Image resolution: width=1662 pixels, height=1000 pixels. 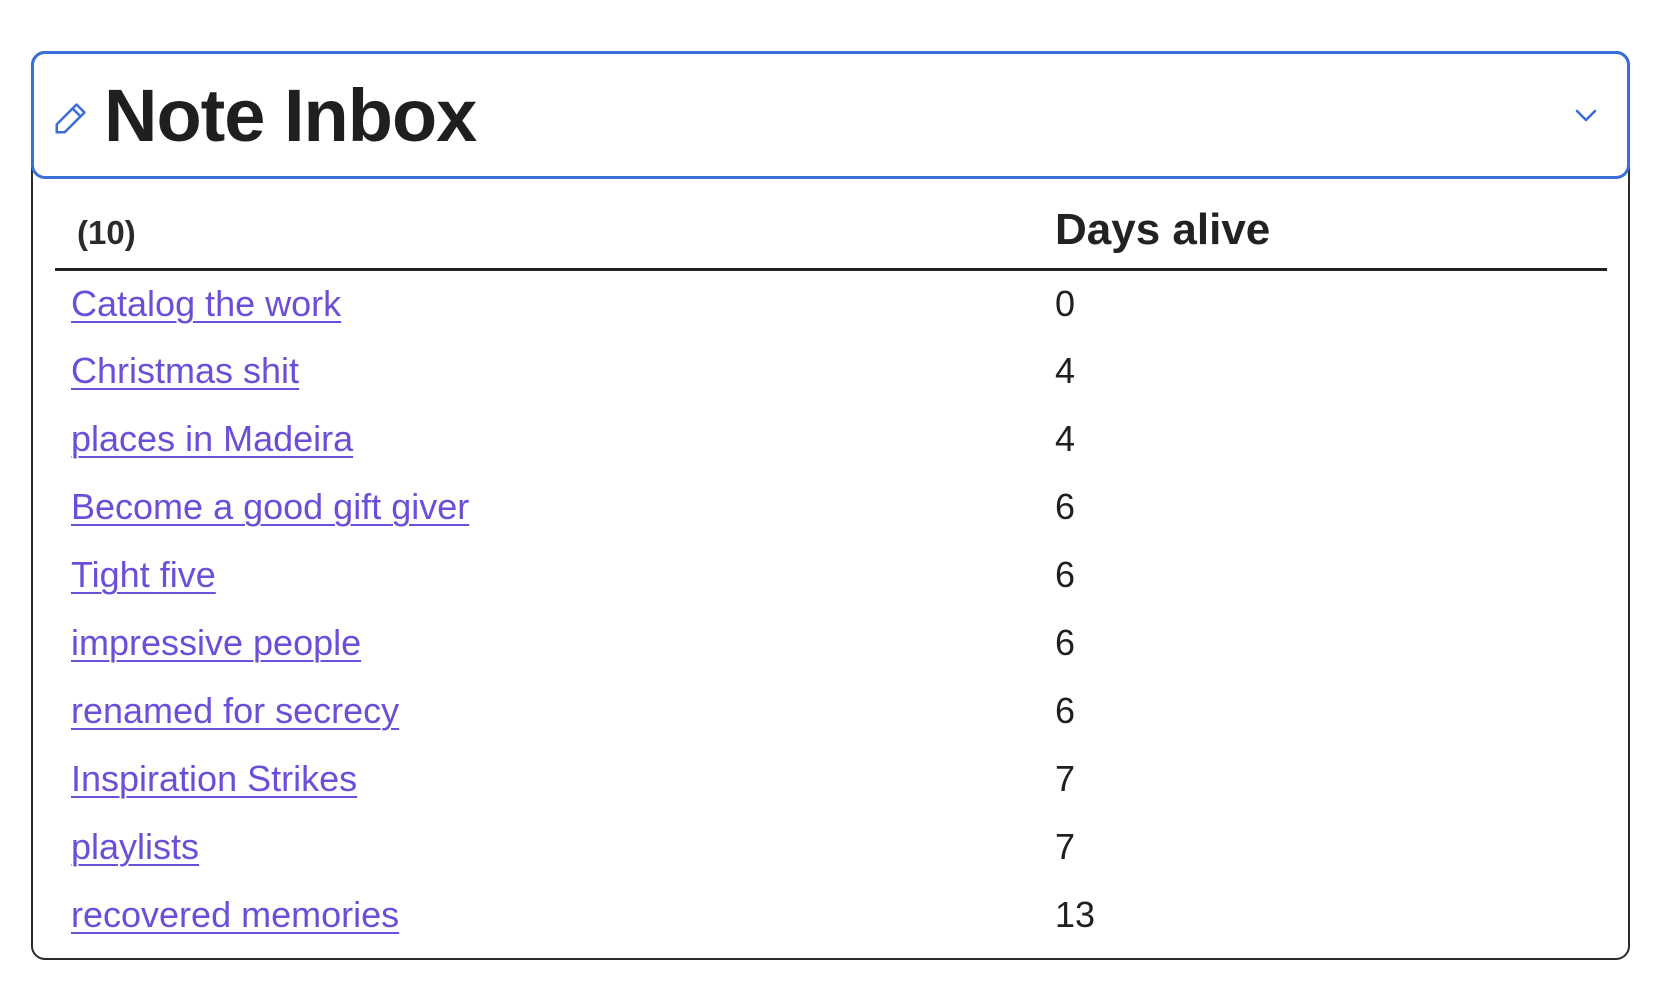 What do you see at coordinates (214, 778) in the screenshot?
I see `note-link: Inspiration Strikes` at bounding box center [214, 778].